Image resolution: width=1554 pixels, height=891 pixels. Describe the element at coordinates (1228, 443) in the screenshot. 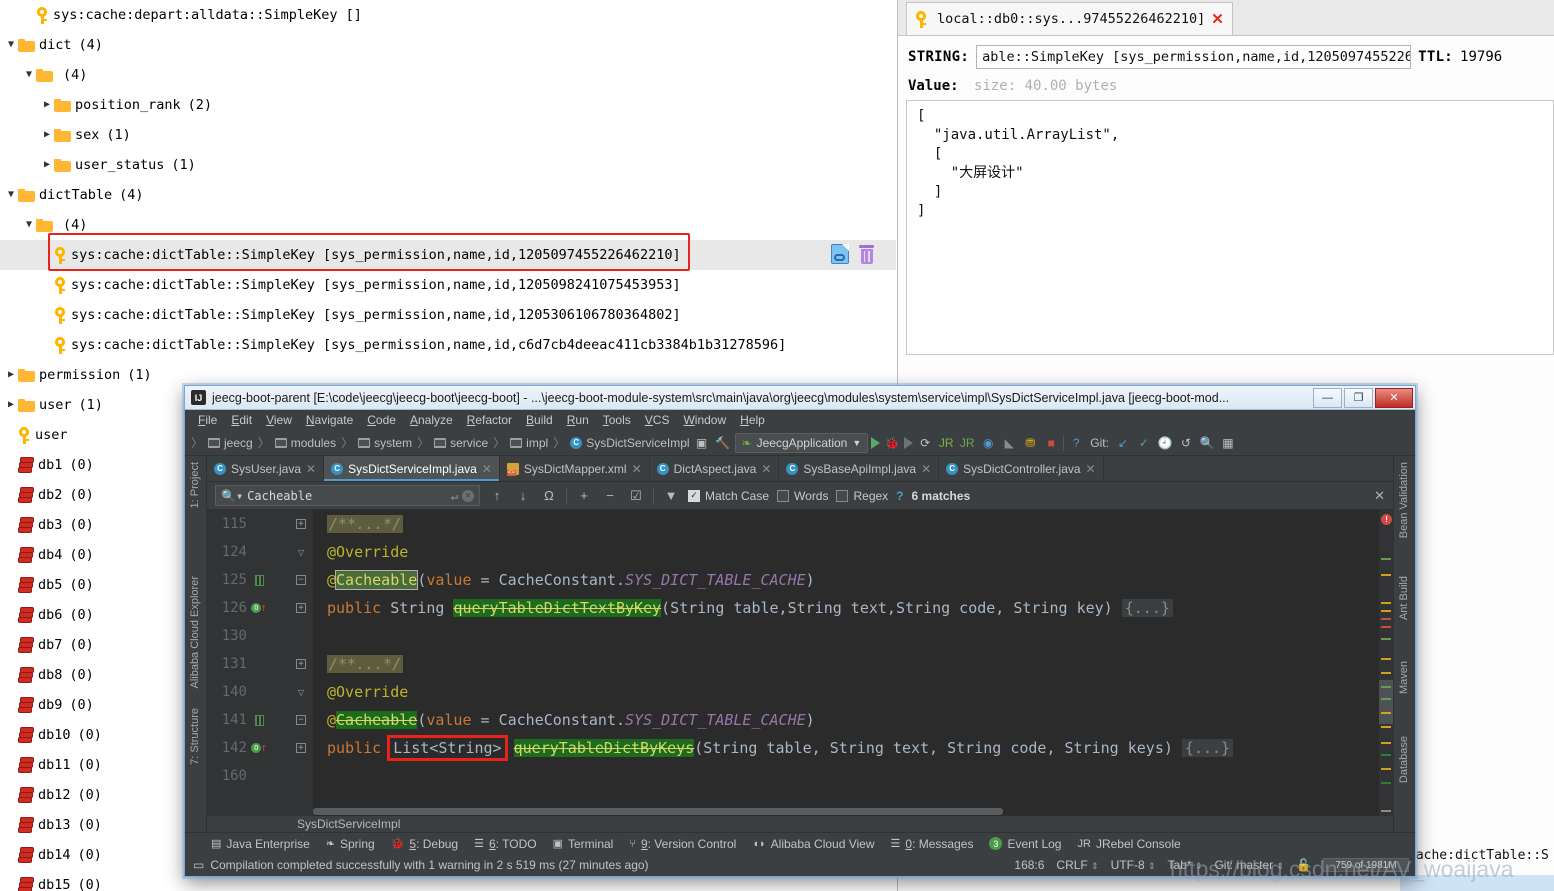

I see `layout-icon: ▦` at that location.